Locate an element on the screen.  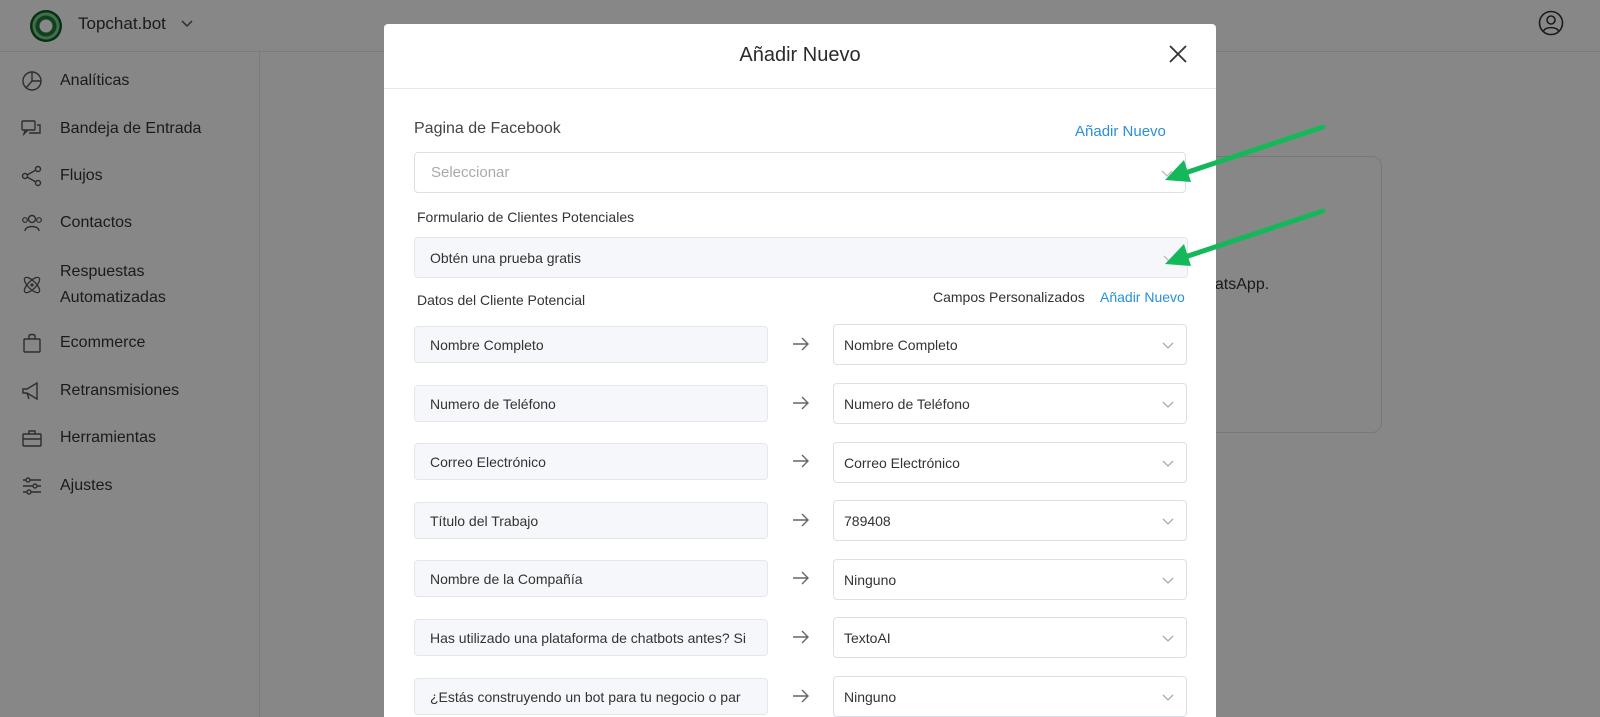
custom-field-select: Nombre Completo is located at coordinates (1010, 344).